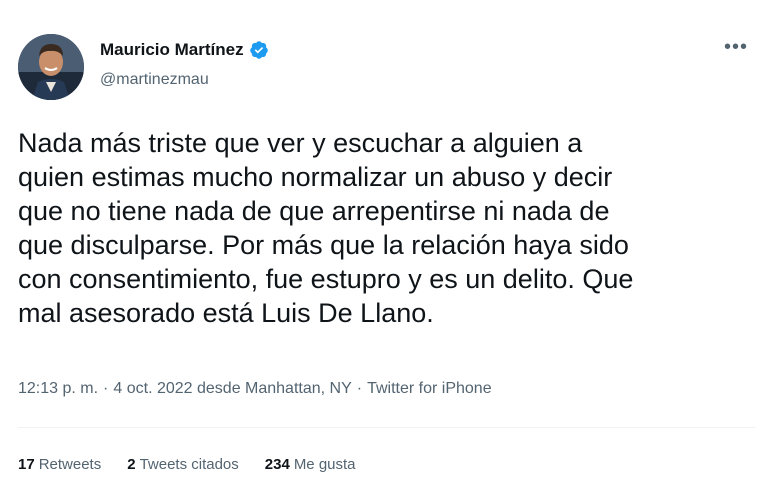 The height and width of the screenshot is (488, 768). I want to click on avatar, so click(51, 67).